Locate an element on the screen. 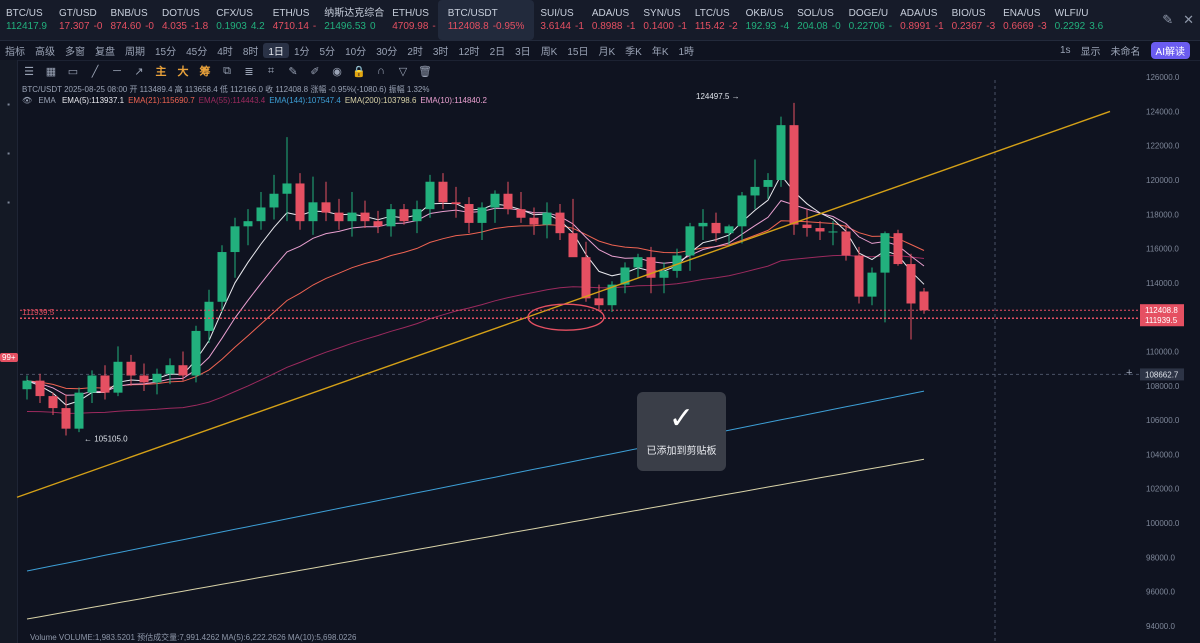 The width and height of the screenshot is (1200, 643). menu-item: 指标 is located at coordinates (15, 50).